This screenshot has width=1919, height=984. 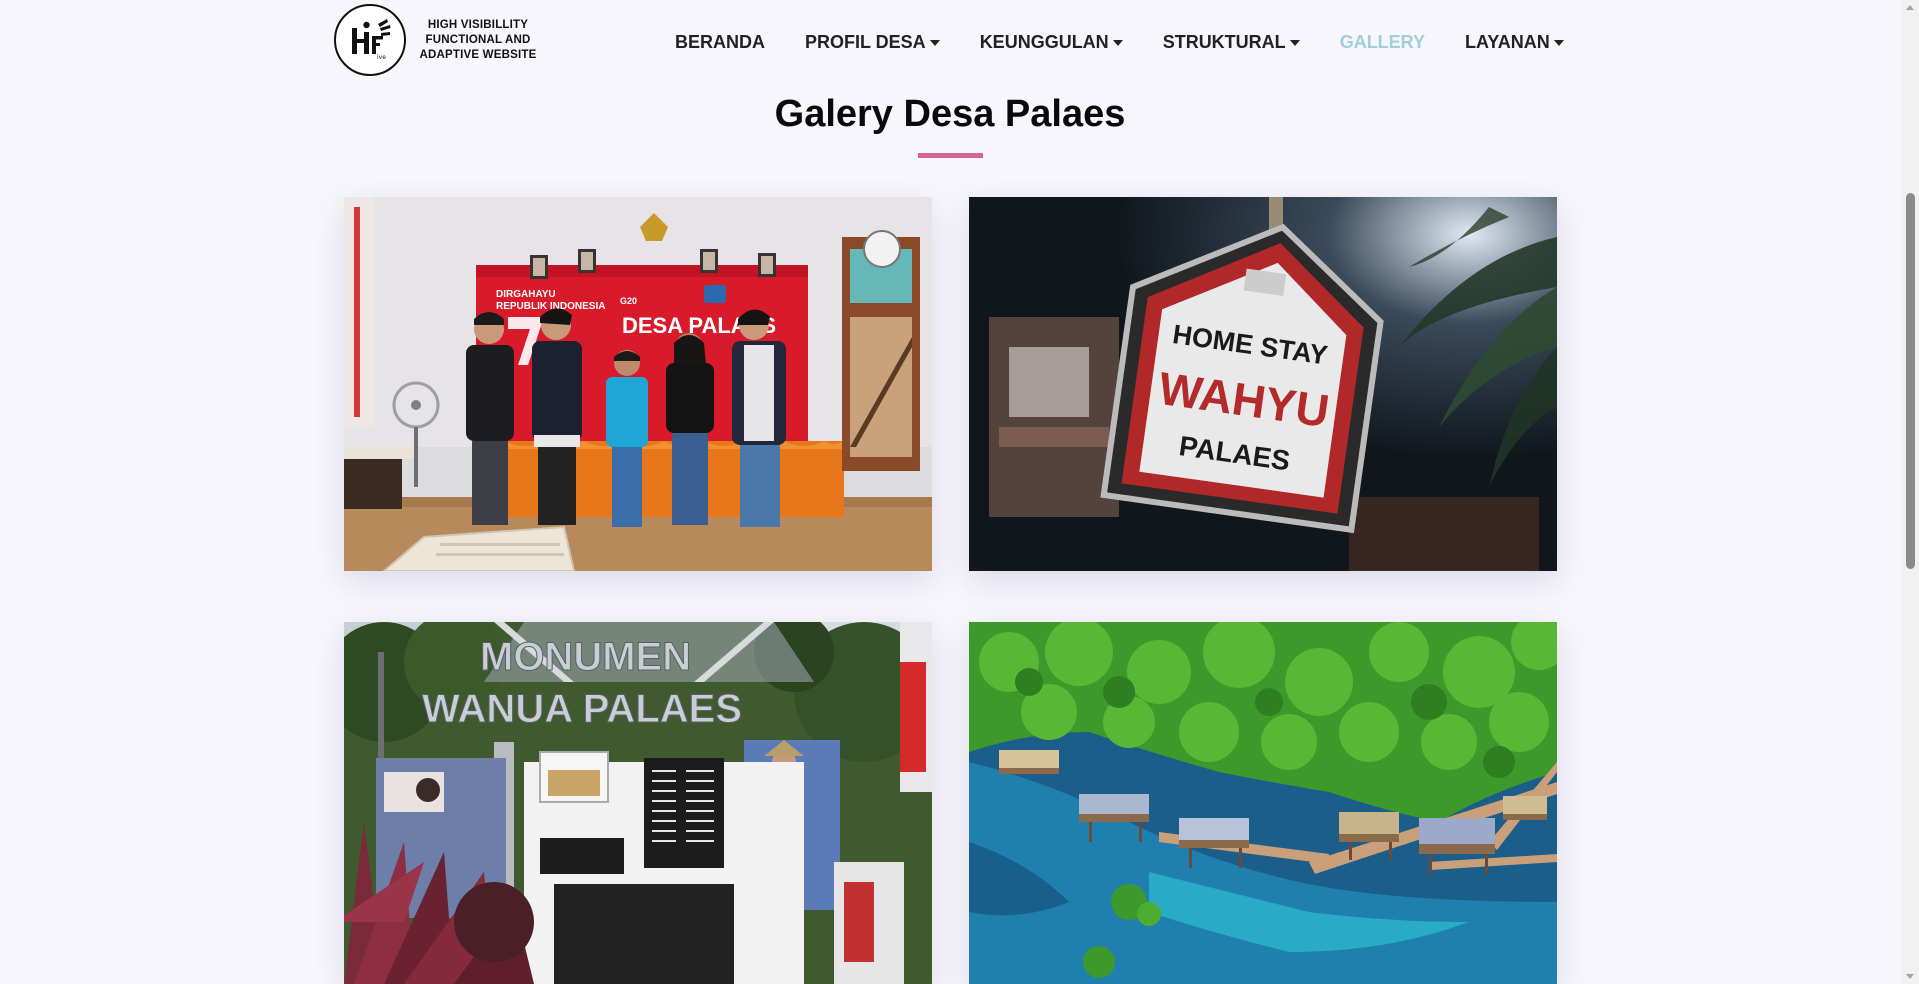 I want to click on gallery-photo-mangrove, so click(x=1263, y=803).